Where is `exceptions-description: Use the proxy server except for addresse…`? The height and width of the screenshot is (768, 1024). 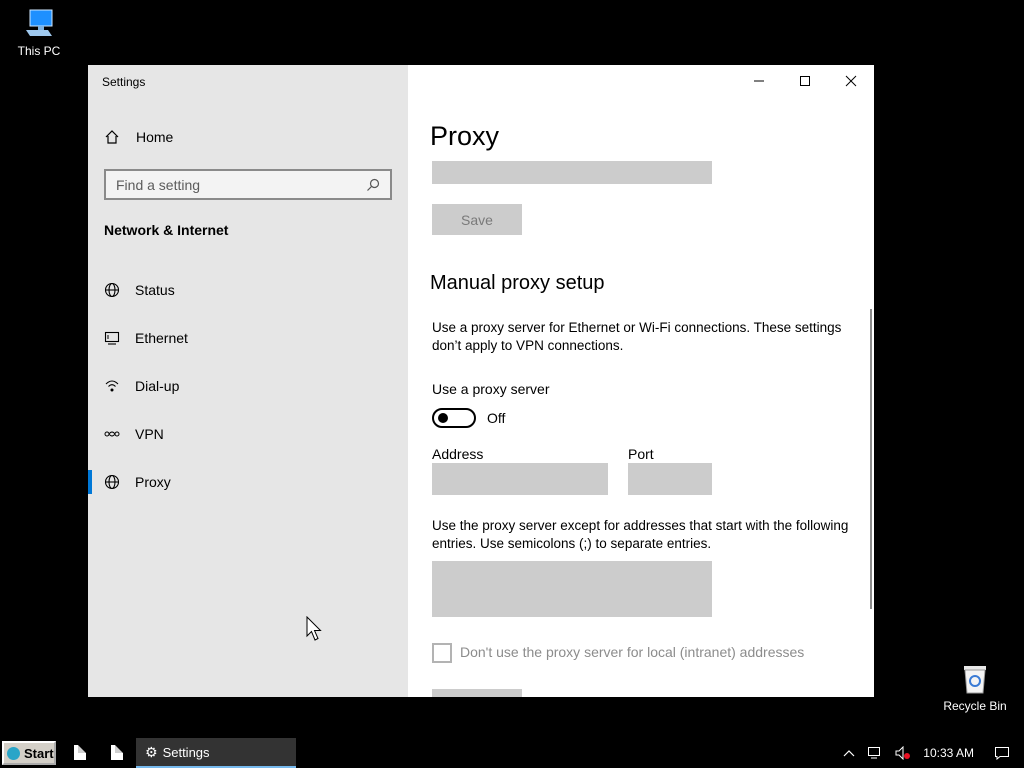
exceptions-description: Use the proxy server except for addresse… is located at coordinates (640, 534).